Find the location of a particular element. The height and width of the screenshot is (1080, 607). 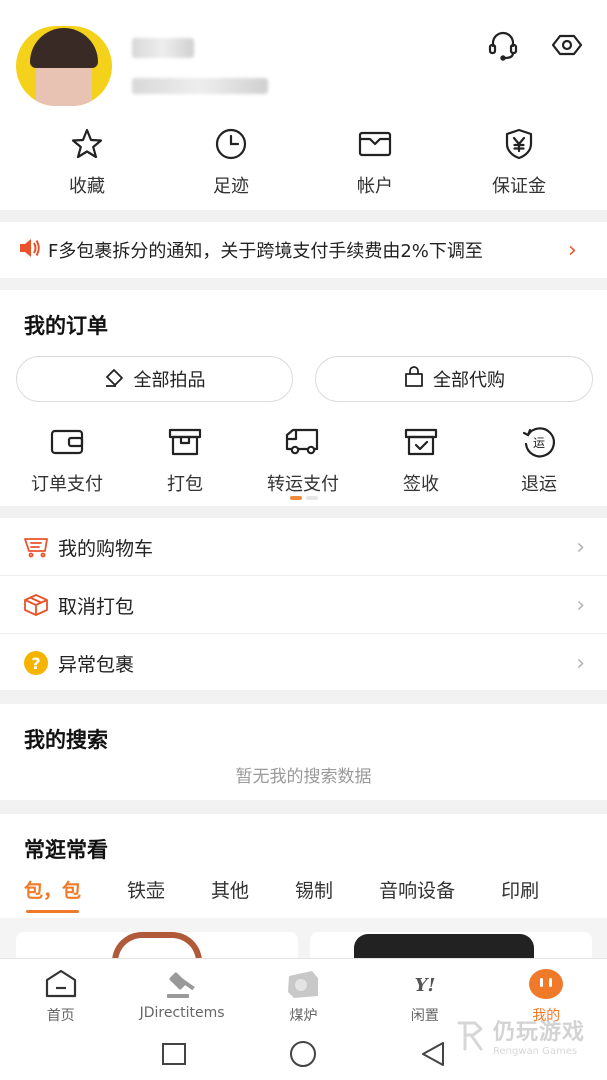

my-search-section: 我的搜索 暂无我的搜索数据 is located at coordinates (303, 752).